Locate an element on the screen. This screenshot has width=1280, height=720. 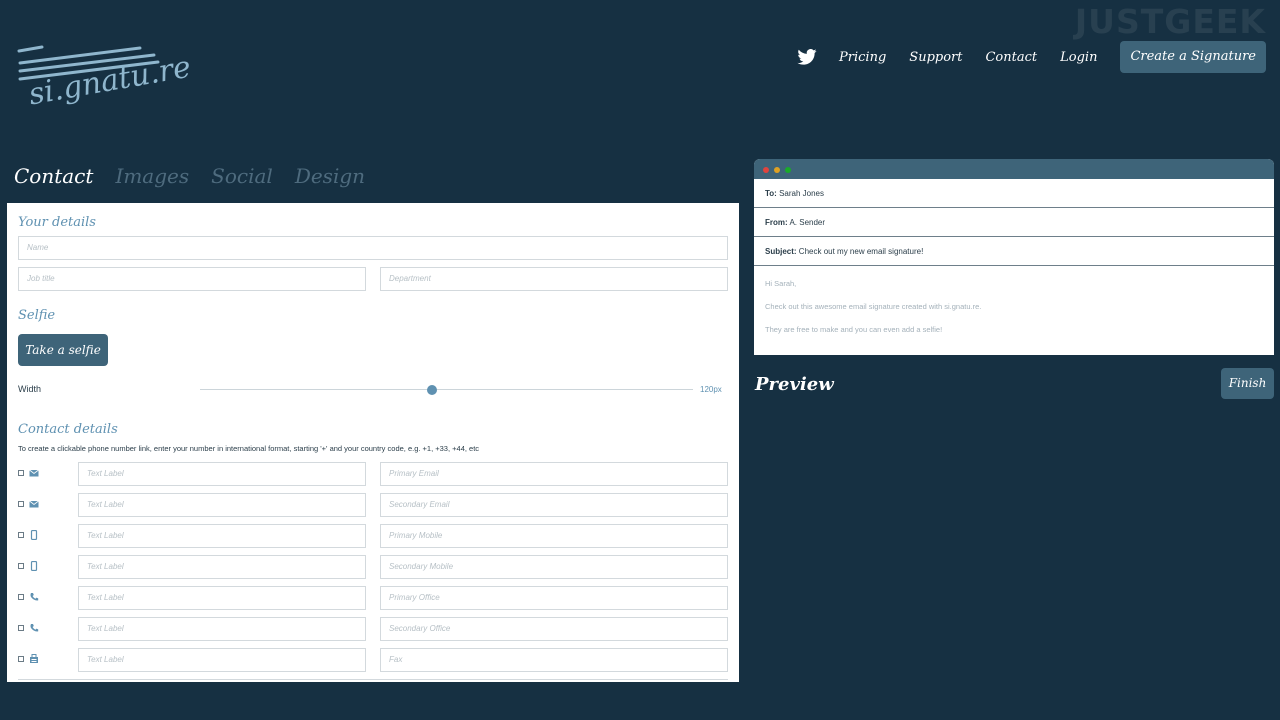
tab-social: Social is located at coordinates (242, 176).